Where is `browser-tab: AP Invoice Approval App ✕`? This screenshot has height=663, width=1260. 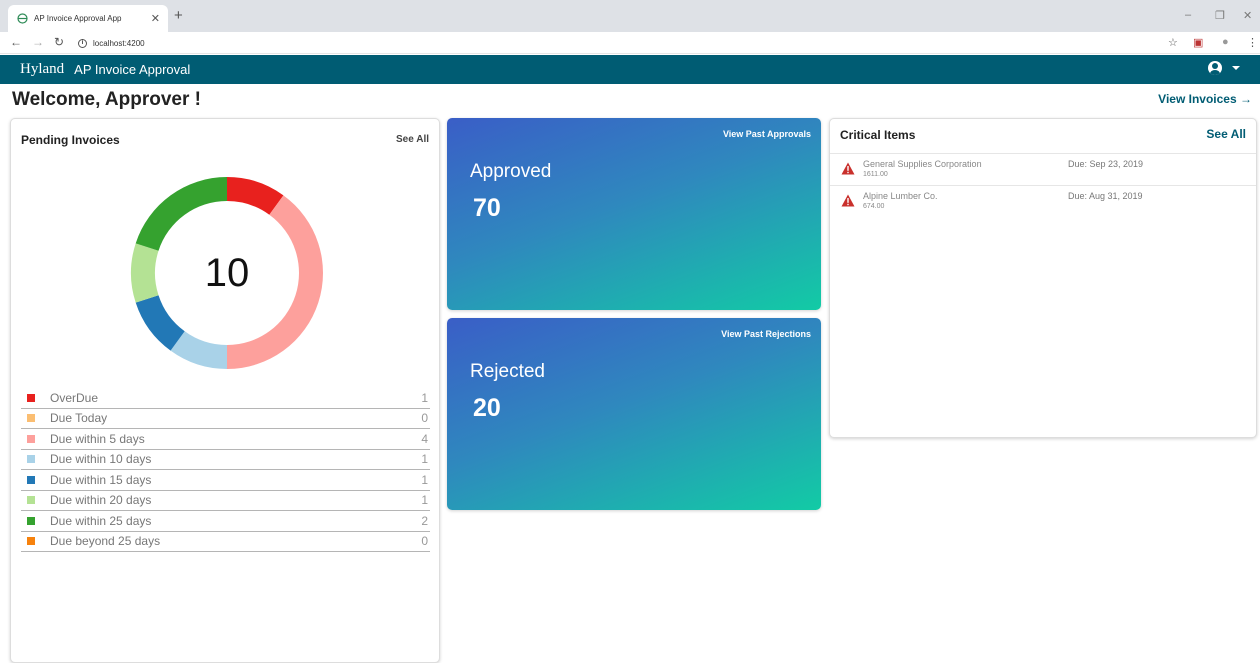
browser-tab: AP Invoice Approval App ✕ is located at coordinates (88, 18).